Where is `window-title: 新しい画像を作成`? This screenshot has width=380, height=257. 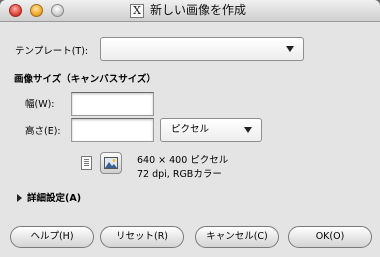
window-title: 新しい画像を作成 is located at coordinates (198, 10).